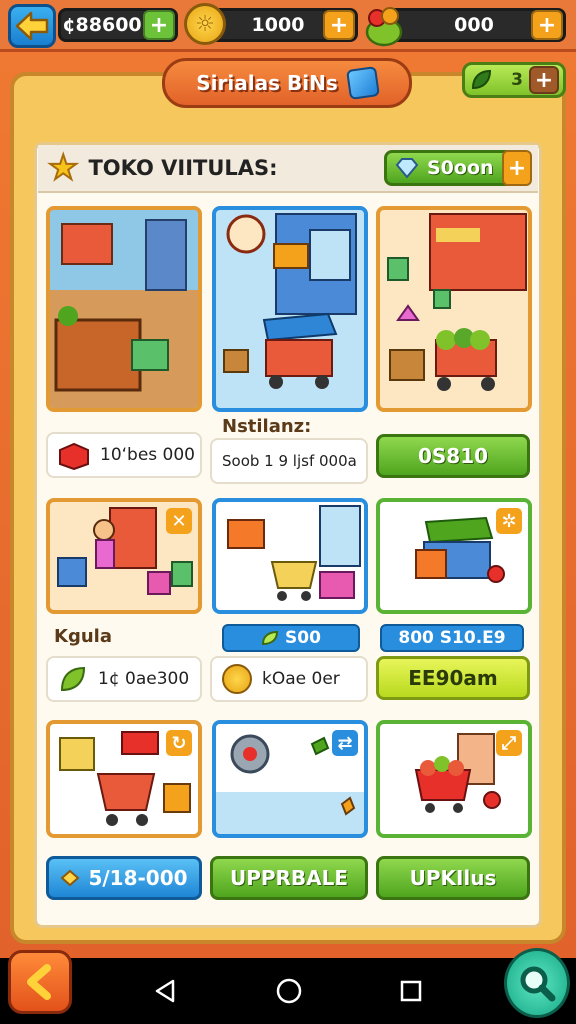  Describe the element at coordinates (124, 556) in the screenshot. I see `shop-item-shopkeeper: ✕` at that location.